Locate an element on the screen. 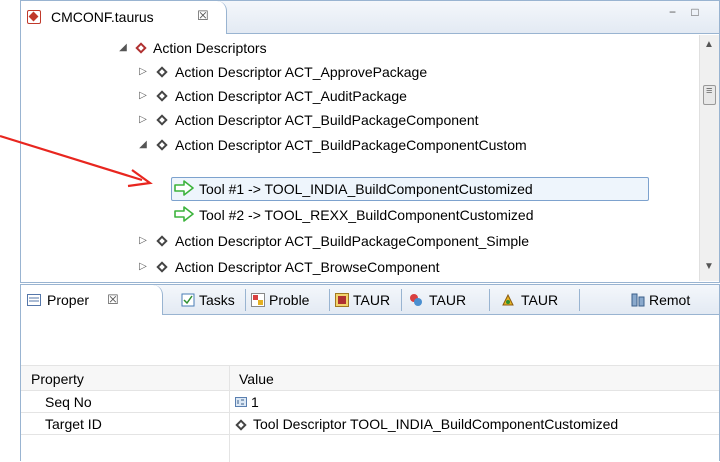  tree-node-label: Action Descriptor ACT_BrowseComponent is located at coordinates (307, 267).